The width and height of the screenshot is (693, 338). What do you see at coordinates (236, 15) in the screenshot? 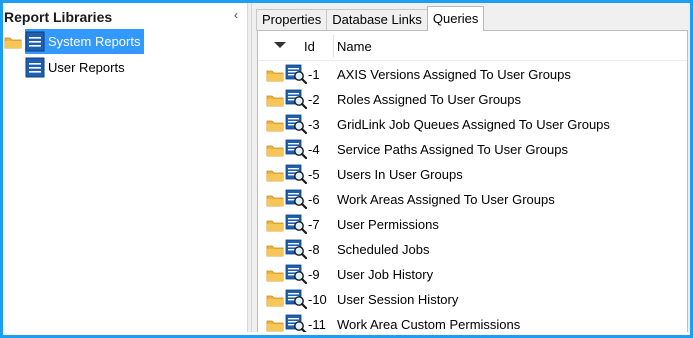
I see `collapse-panel-button: ‹` at bounding box center [236, 15].